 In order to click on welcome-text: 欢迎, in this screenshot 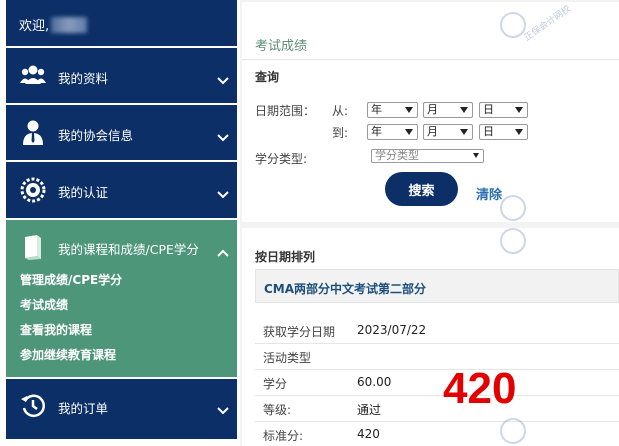, I will do `click(34, 26)`.